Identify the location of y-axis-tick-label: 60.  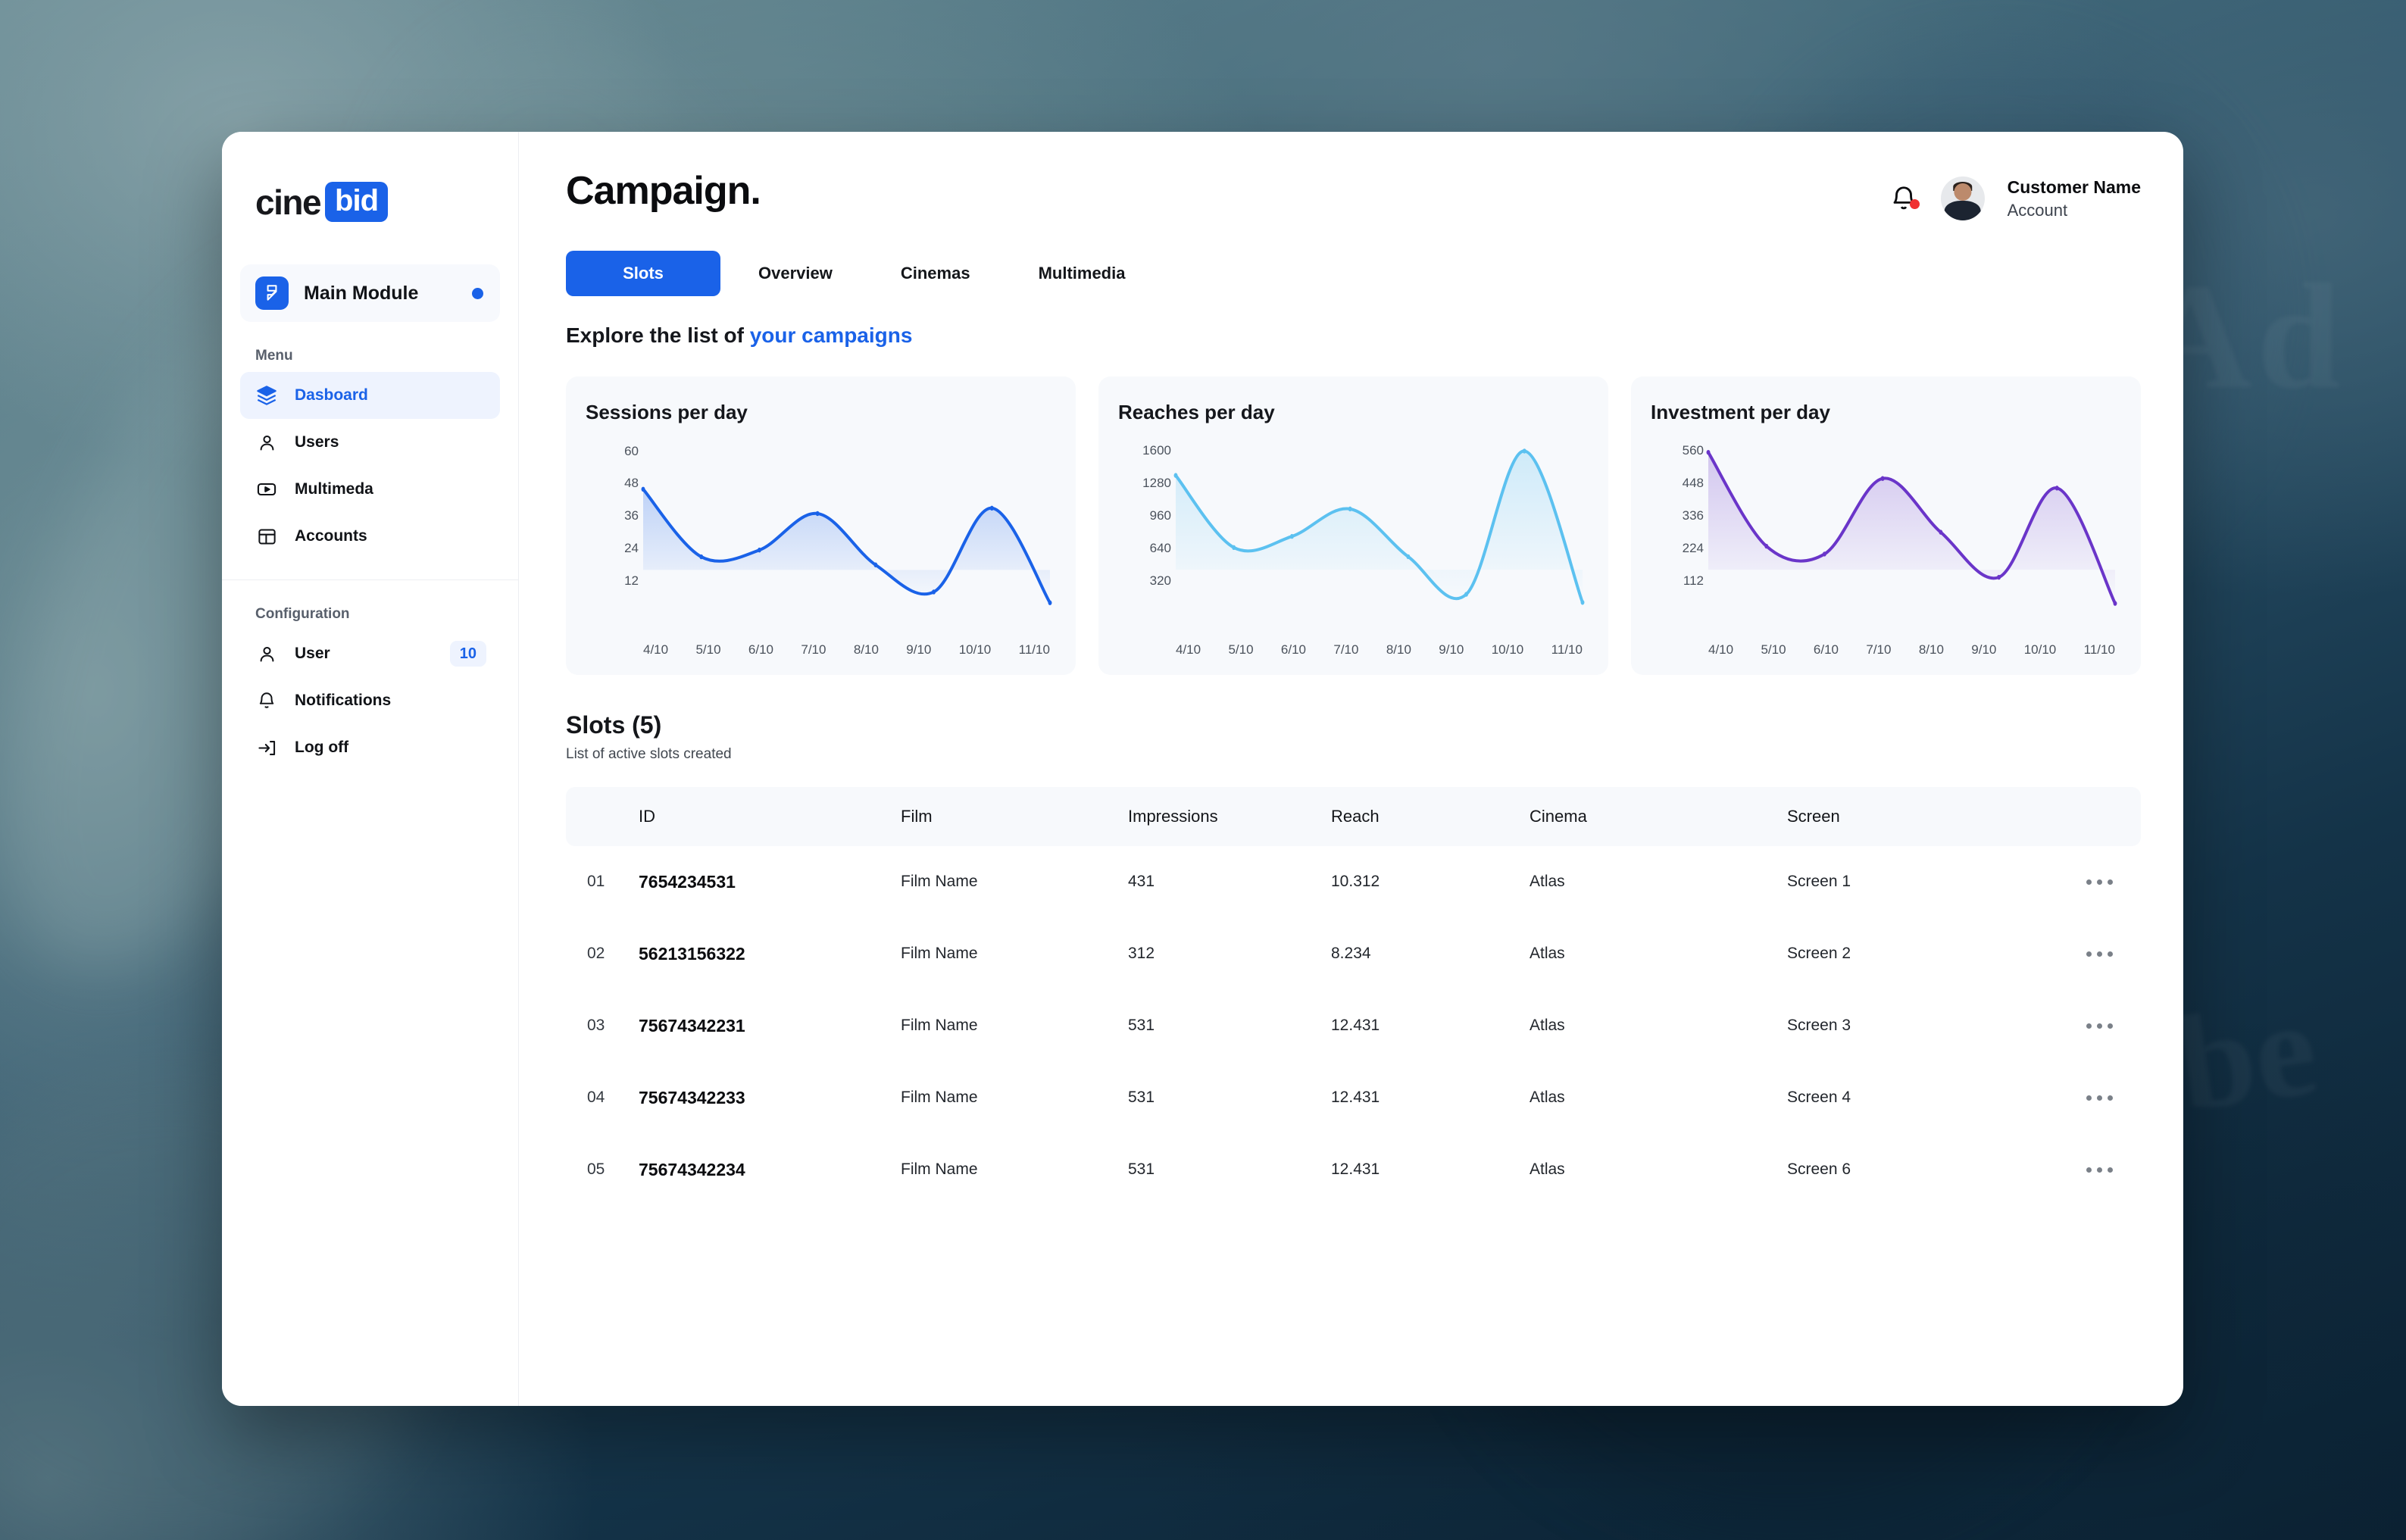
(631, 450).